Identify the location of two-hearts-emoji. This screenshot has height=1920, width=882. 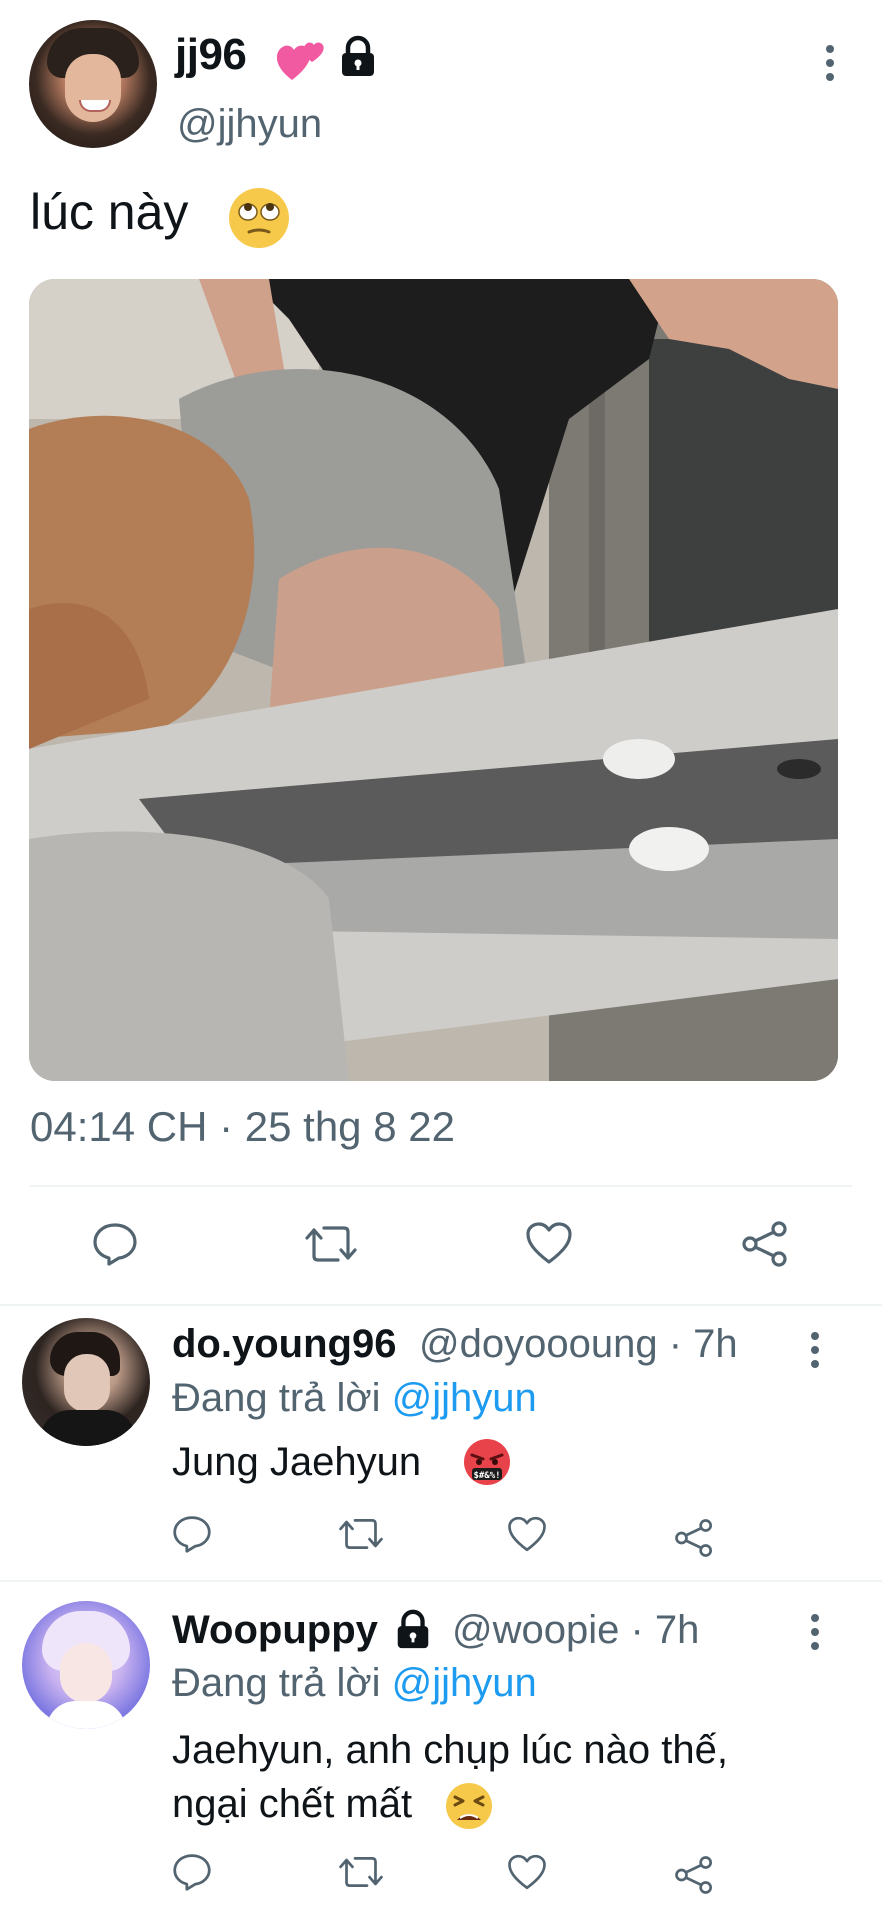
(300, 61).